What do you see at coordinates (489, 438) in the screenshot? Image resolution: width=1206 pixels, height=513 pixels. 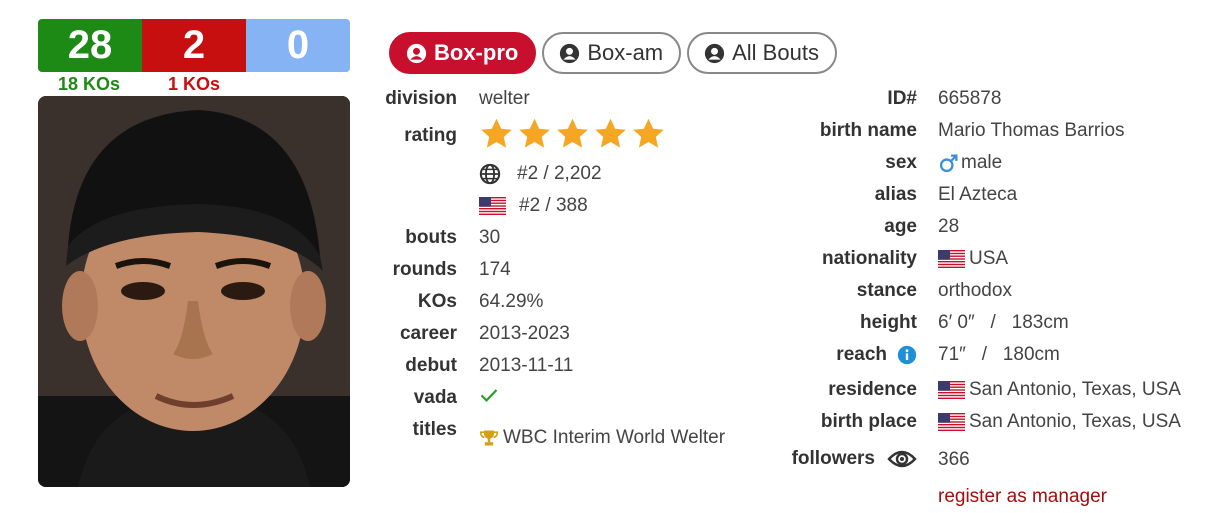 I see `trophy-icon` at bounding box center [489, 438].